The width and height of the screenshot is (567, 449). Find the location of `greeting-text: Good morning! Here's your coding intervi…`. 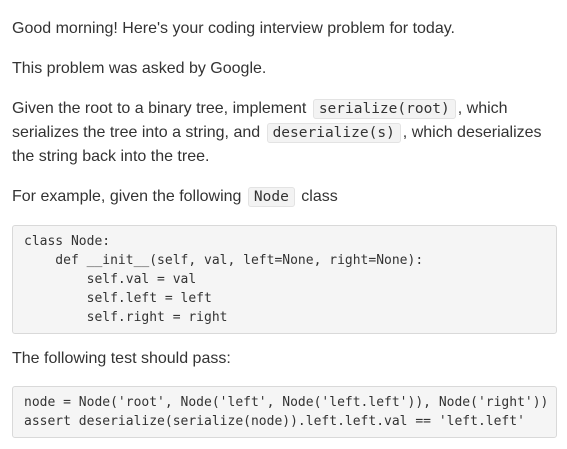

greeting-text: Good morning! Here's your coding intervi… is located at coordinates (233, 28).